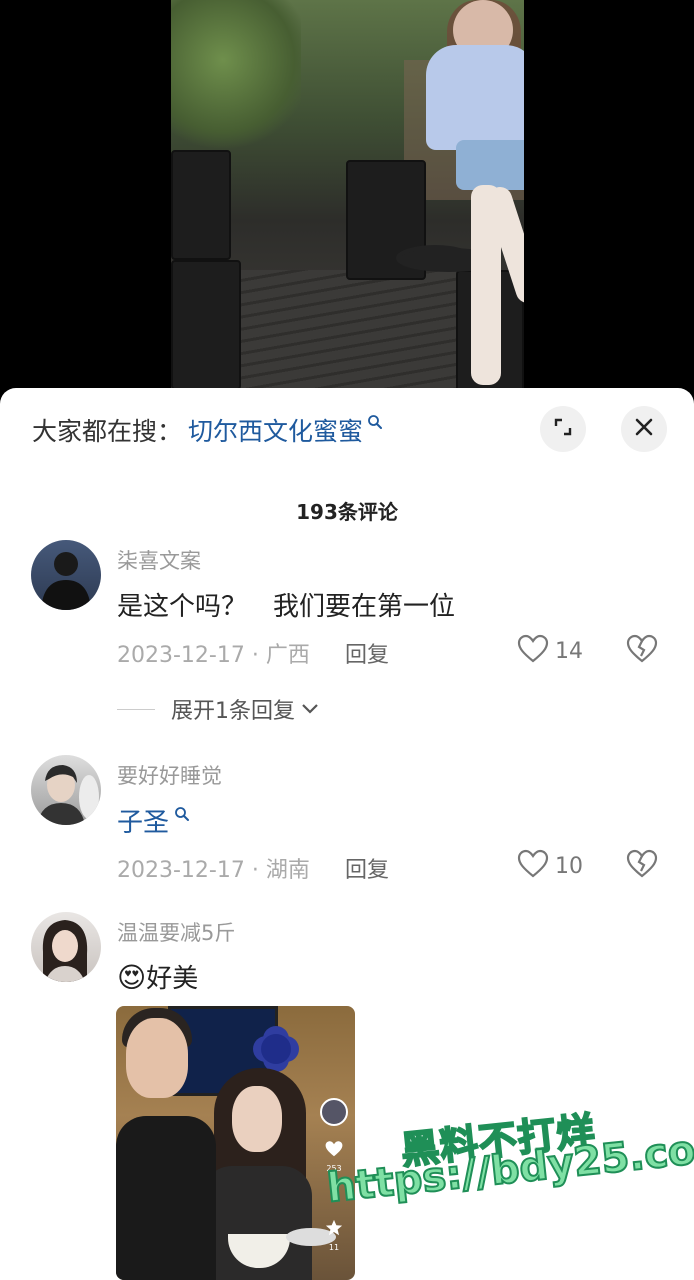 The width and height of the screenshot is (694, 1280). What do you see at coordinates (213, 870) in the screenshot?
I see `comment-meta: 2023-12-17 · 湖南` at bounding box center [213, 870].